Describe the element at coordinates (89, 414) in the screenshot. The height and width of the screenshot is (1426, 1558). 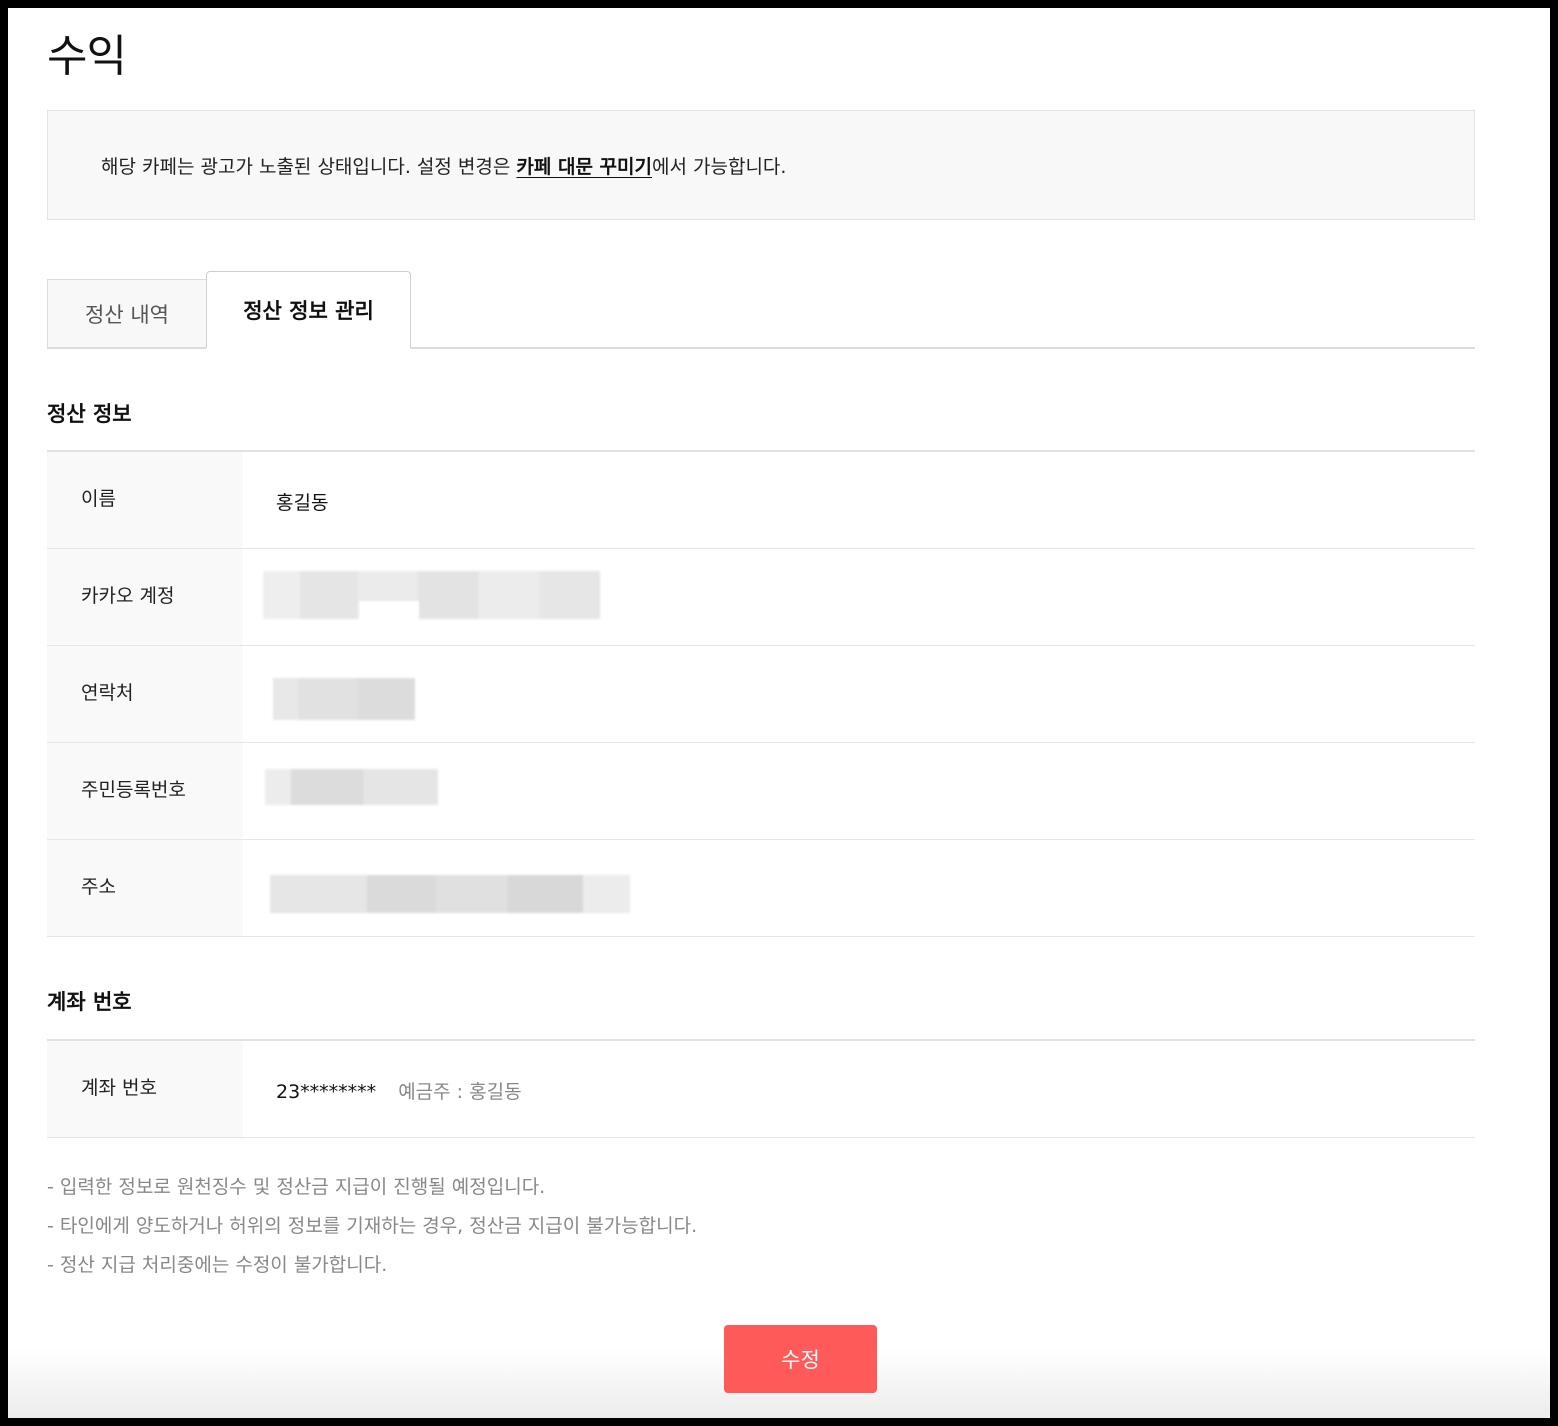
I see `settlement-info-title: 정산 정보` at that location.